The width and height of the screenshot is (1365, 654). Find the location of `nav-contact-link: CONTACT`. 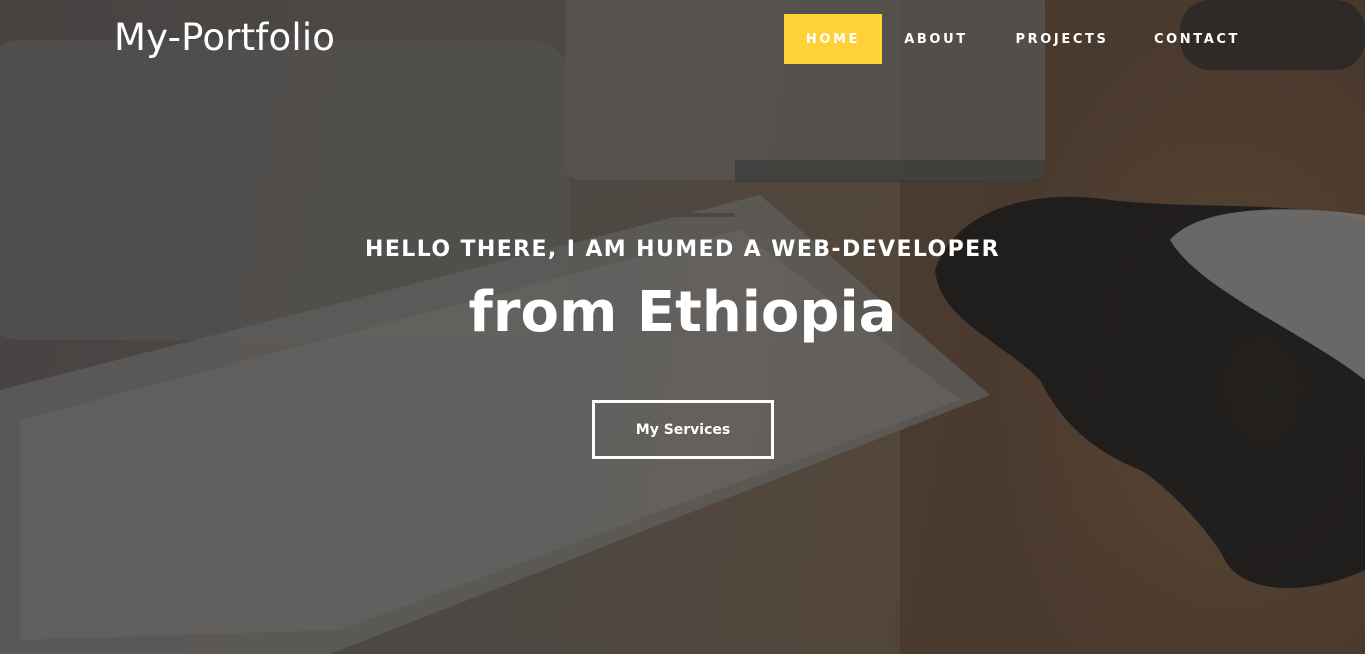

nav-contact-link: CONTACT is located at coordinates (1197, 39).